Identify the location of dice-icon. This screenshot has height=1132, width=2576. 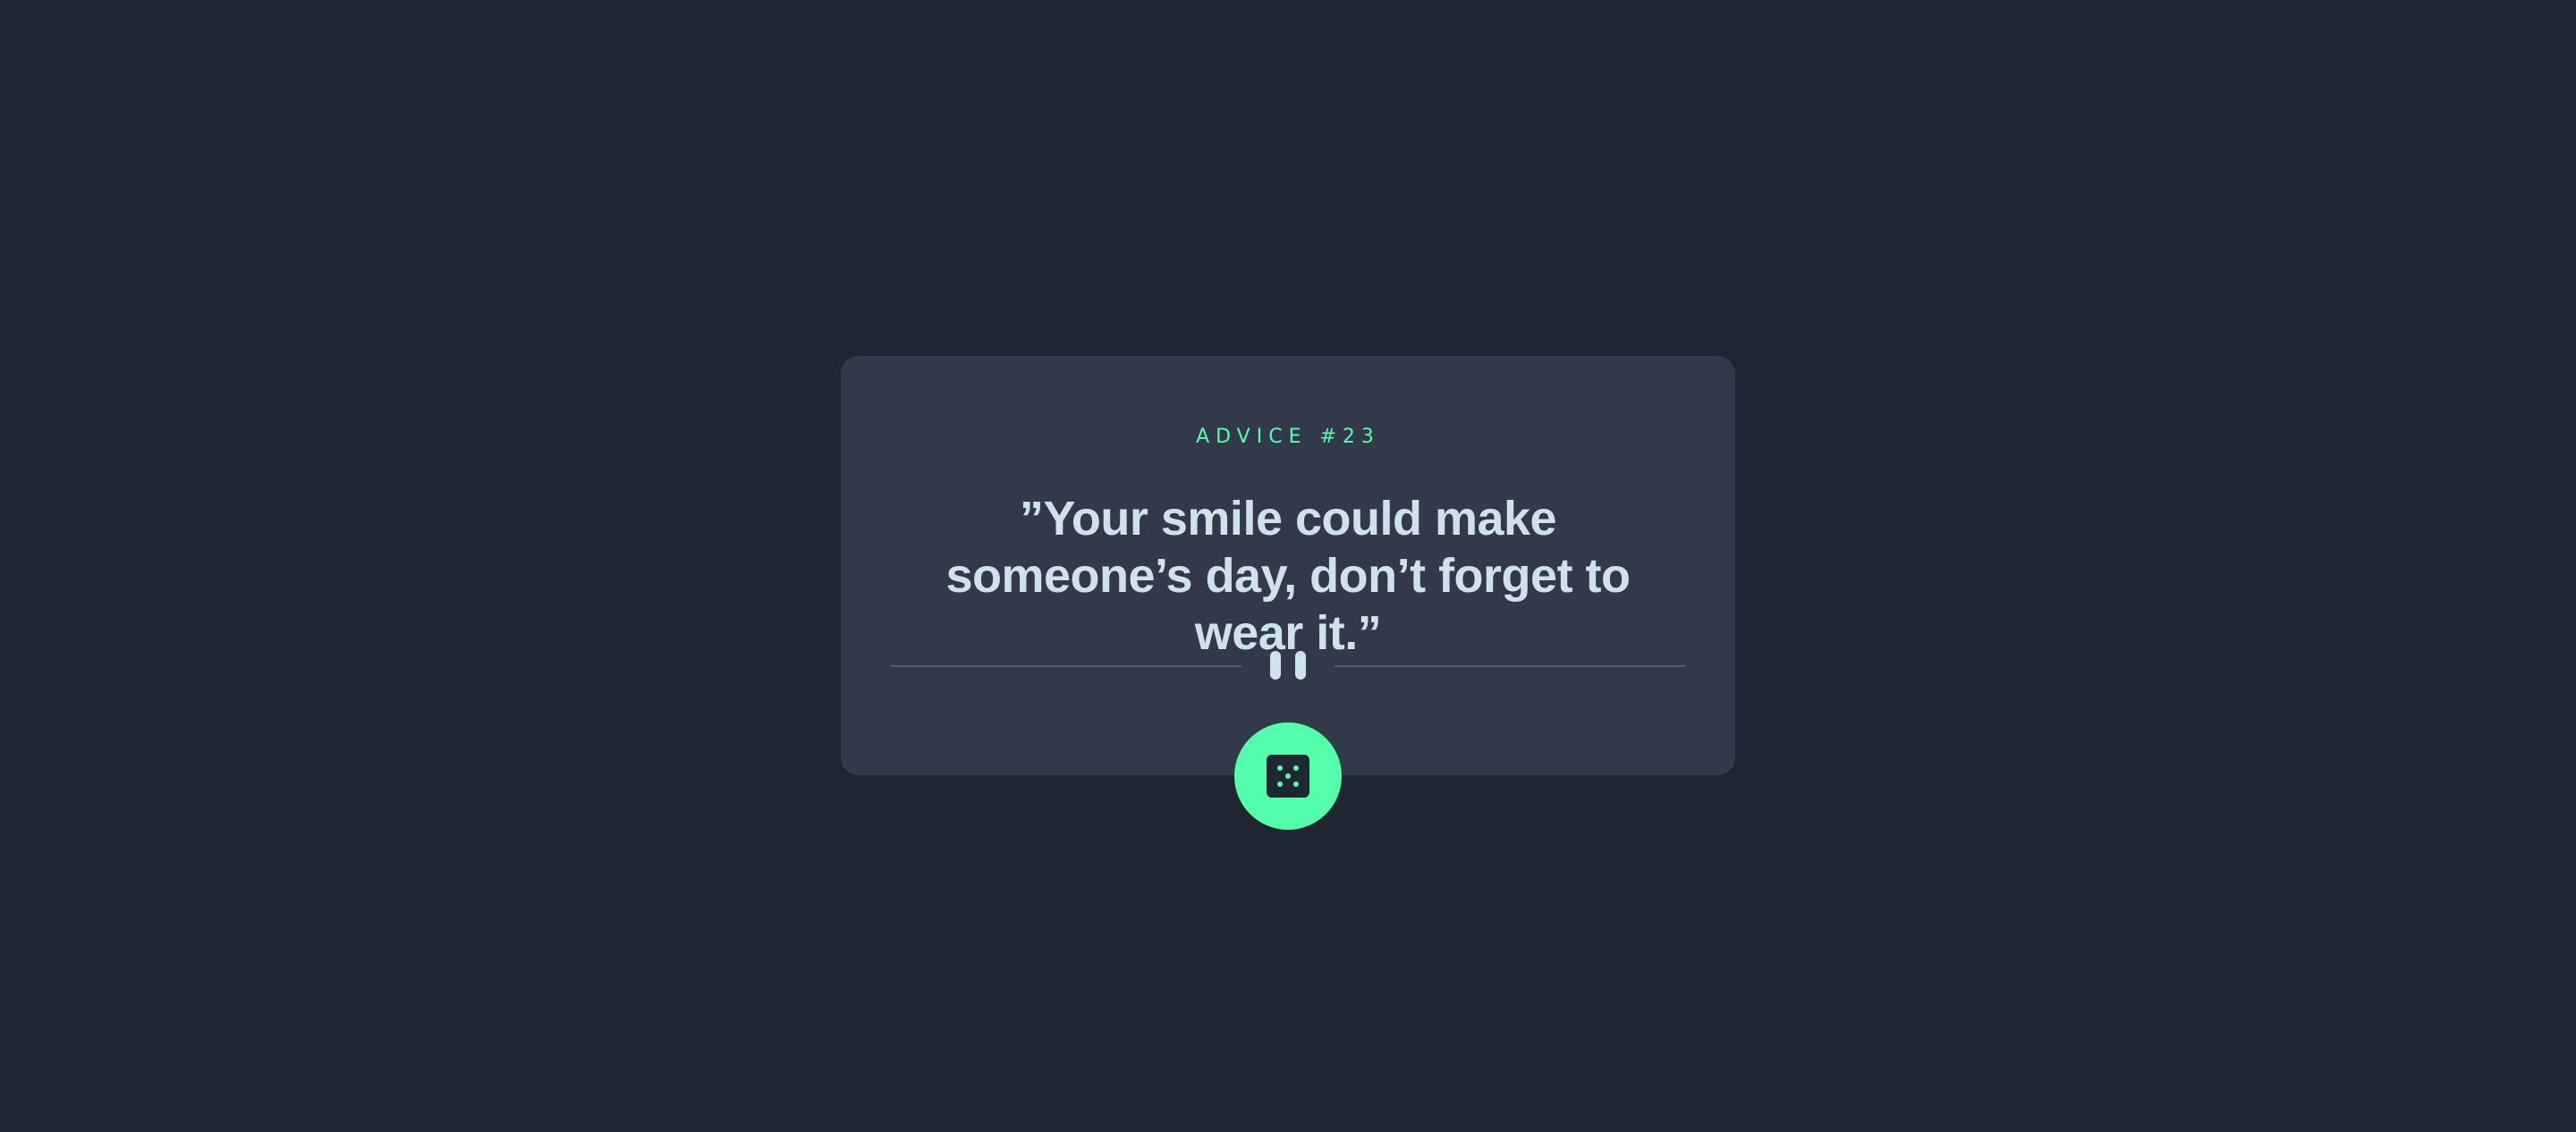
(1288, 776).